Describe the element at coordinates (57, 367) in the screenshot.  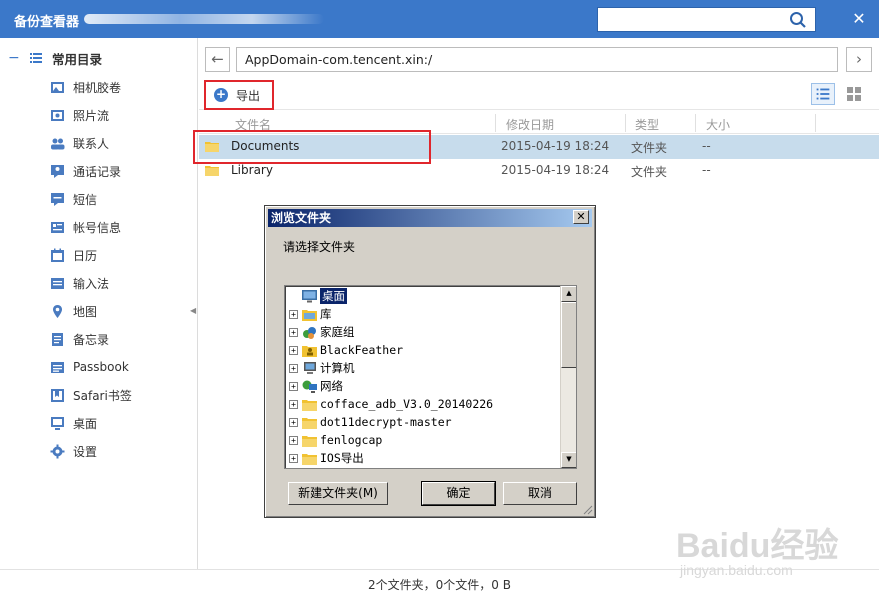
I see `passbook-icon` at that location.